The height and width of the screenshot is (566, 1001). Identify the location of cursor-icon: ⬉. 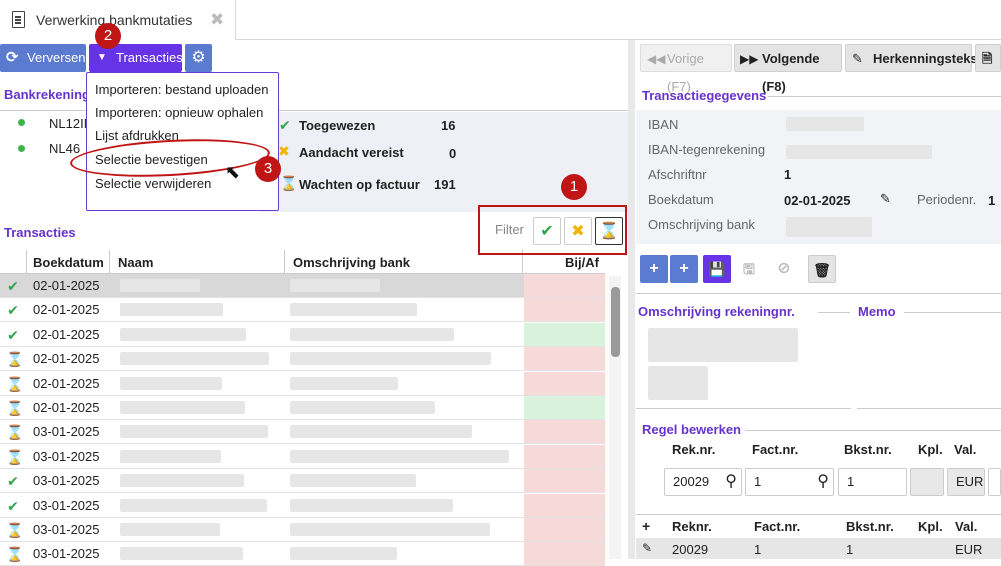
(233, 172).